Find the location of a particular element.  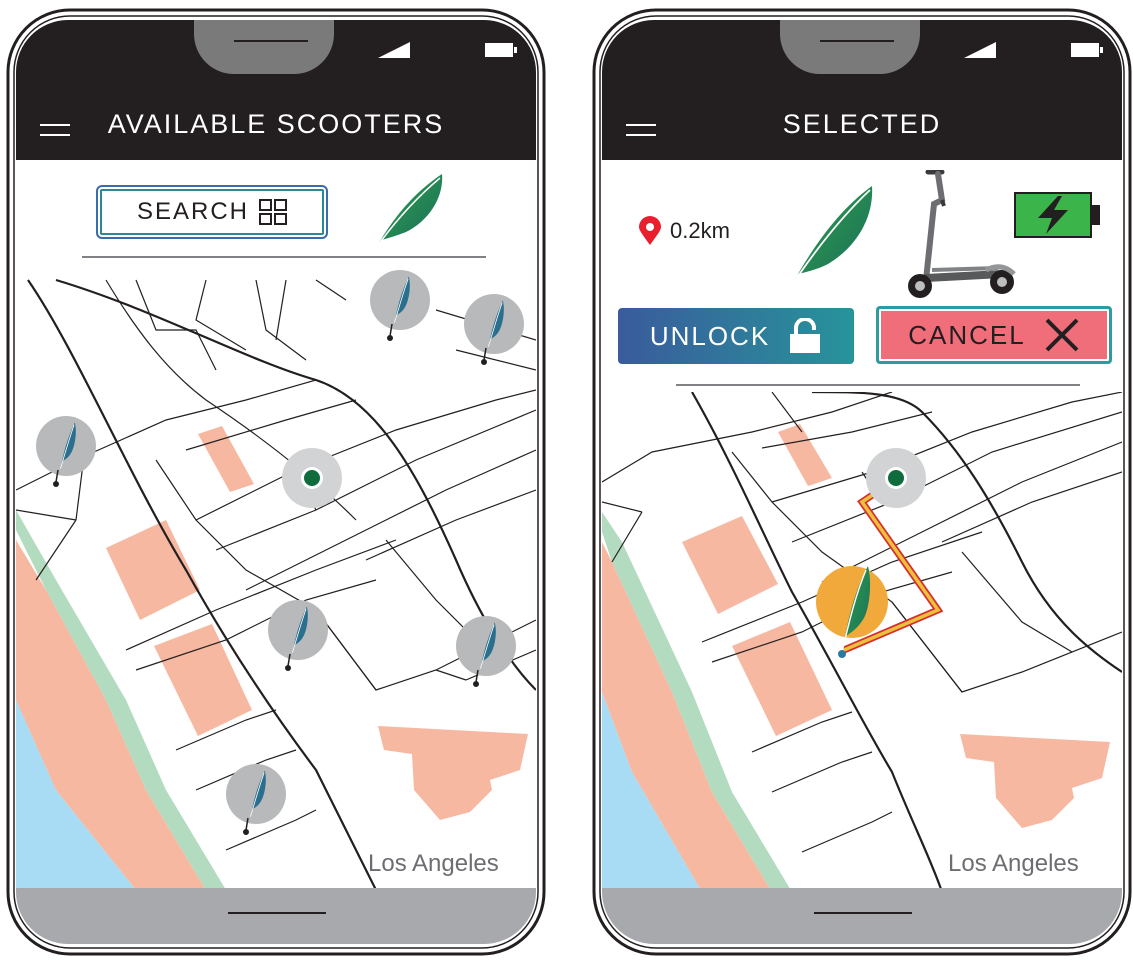

search-button: SEARCH is located at coordinates (212, 212).